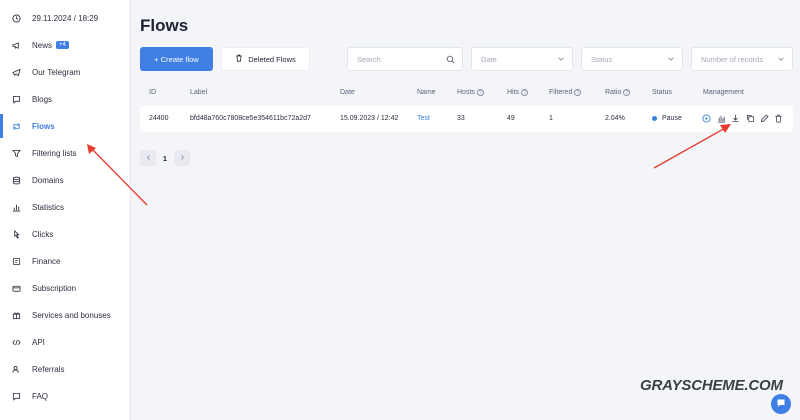 This screenshot has width=800, height=420. What do you see at coordinates (71, 315) in the screenshot?
I see `sidebar-item-label: Services and bonuses` at bounding box center [71, 315].